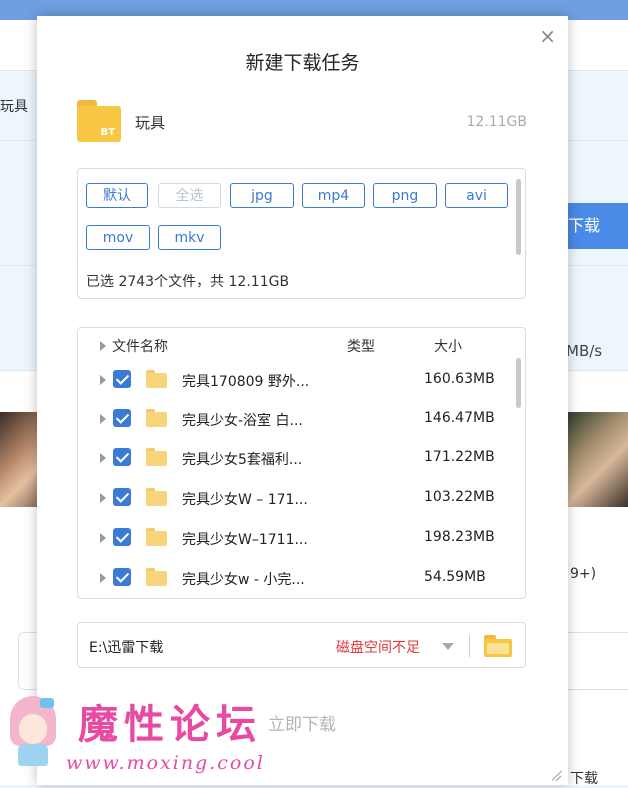 The height and width of the screenshot is (788, 628). Describe the element at coordinates (14, 107) in the screenshot. I see `background-task-name: 玩具` at that location.